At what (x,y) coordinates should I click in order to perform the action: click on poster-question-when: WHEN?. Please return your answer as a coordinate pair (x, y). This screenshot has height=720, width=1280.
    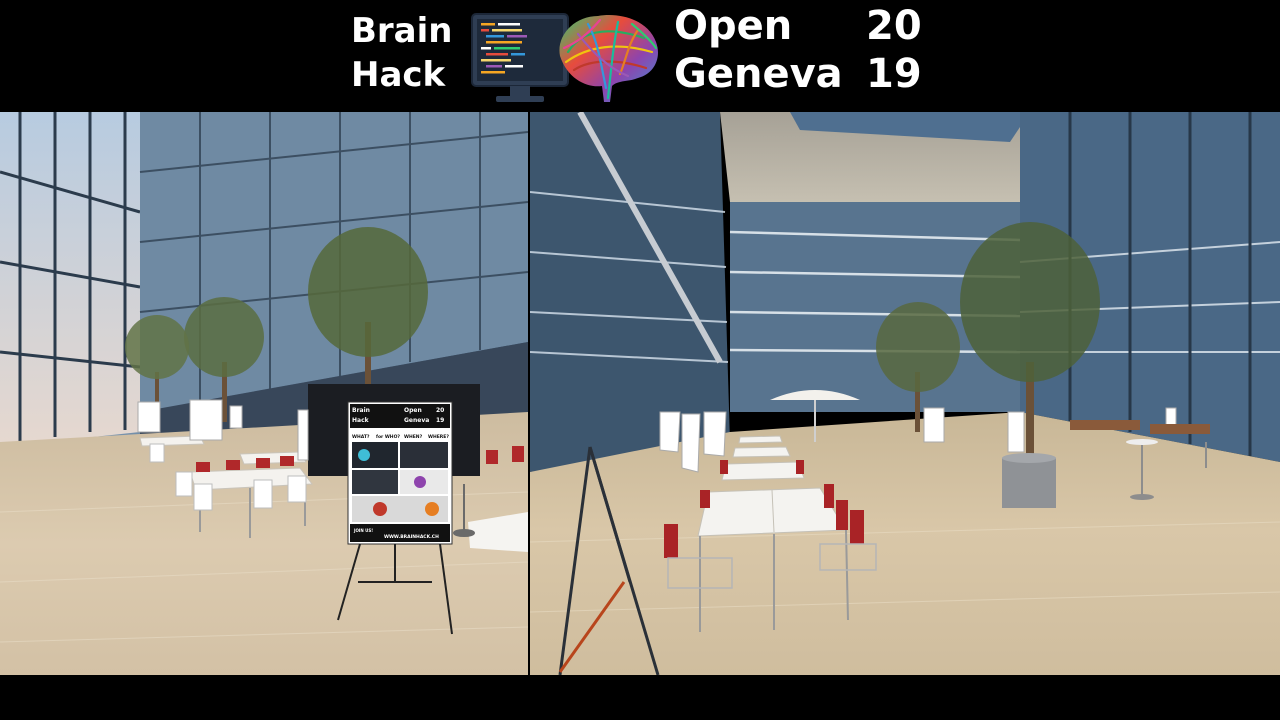
    Looking at the image, I should click on (413, 437).